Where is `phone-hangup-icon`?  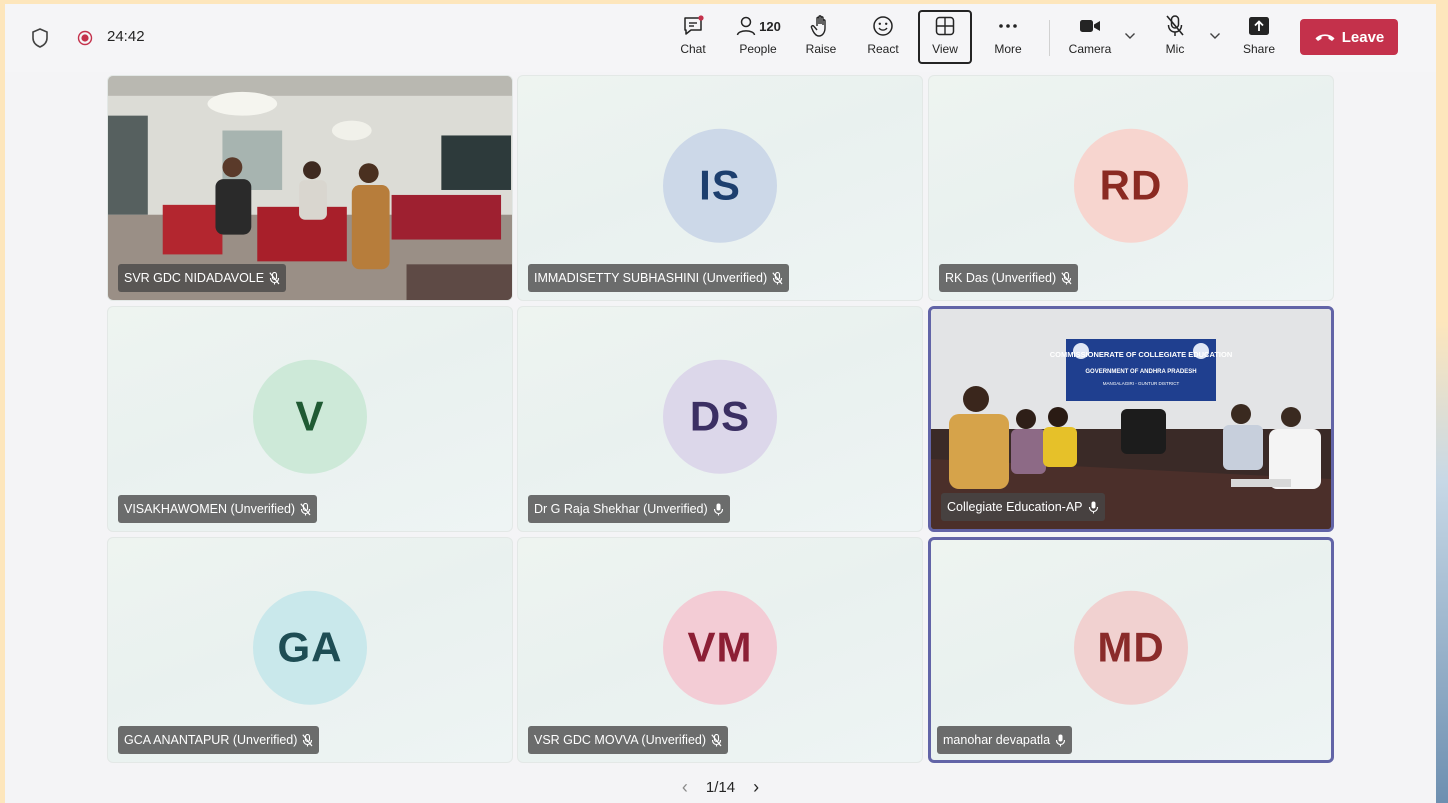
phone-hangup-icon is located at coordinates (1325, 37).